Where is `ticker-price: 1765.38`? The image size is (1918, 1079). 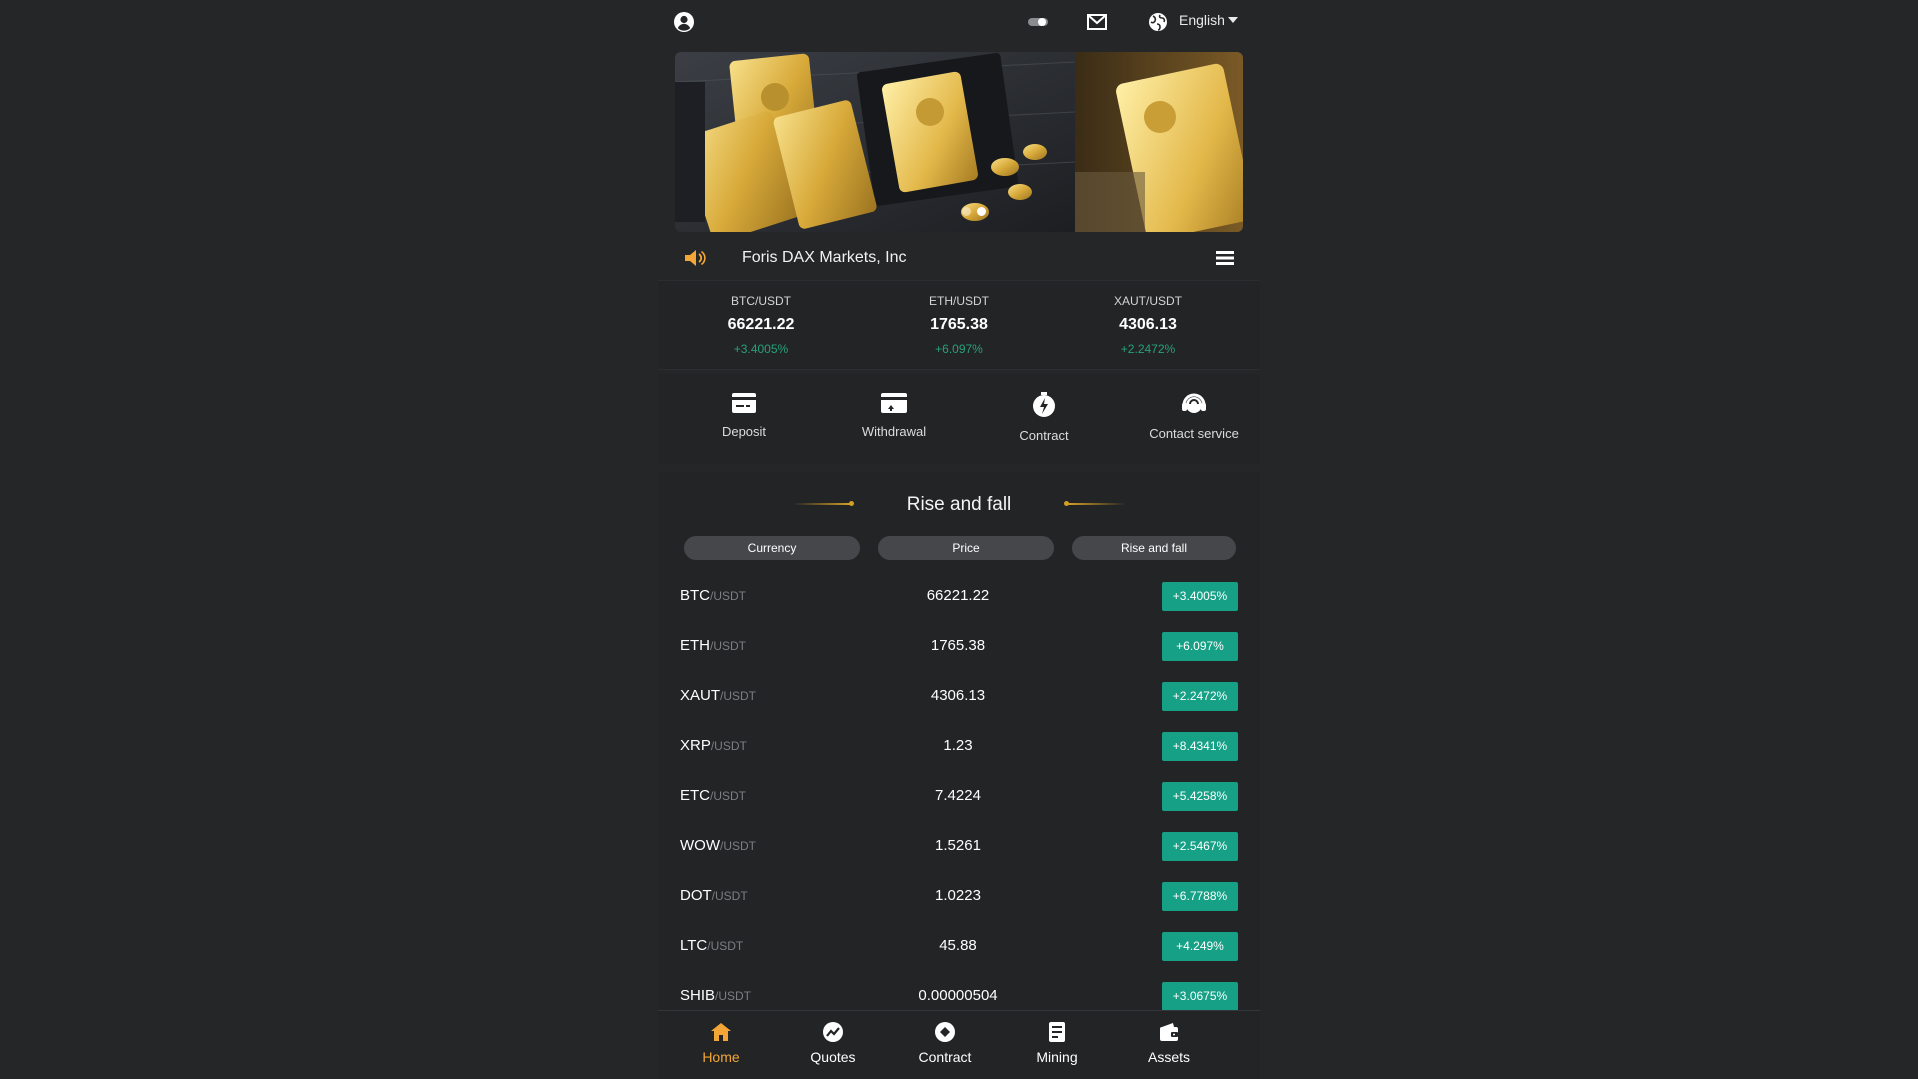 ticker-price: 1765.38 is located at coordinates (959, 324).